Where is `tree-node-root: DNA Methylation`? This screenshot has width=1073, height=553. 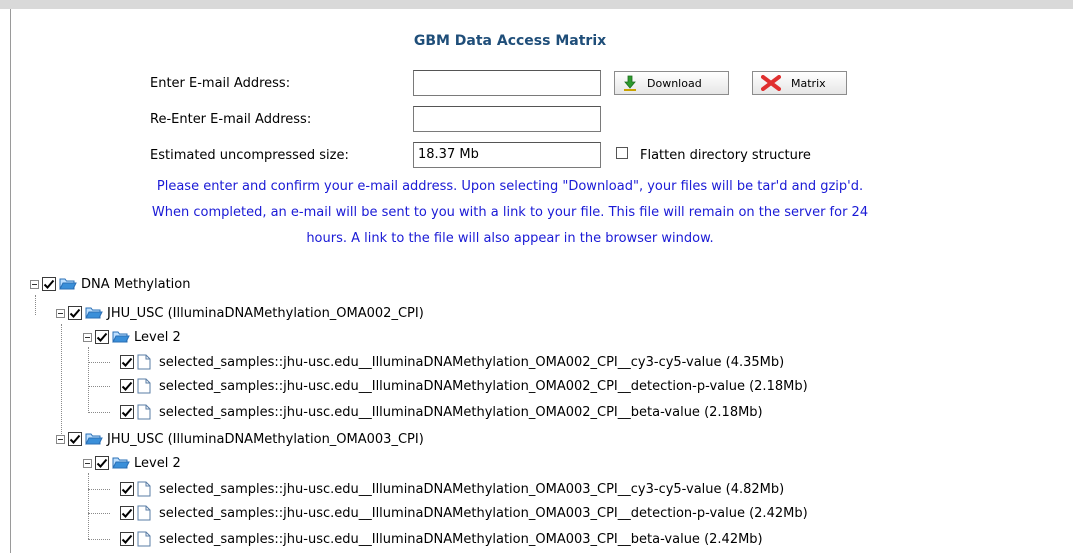 tree-node-root: DNA Methylation is located at coordinates (110, 284).